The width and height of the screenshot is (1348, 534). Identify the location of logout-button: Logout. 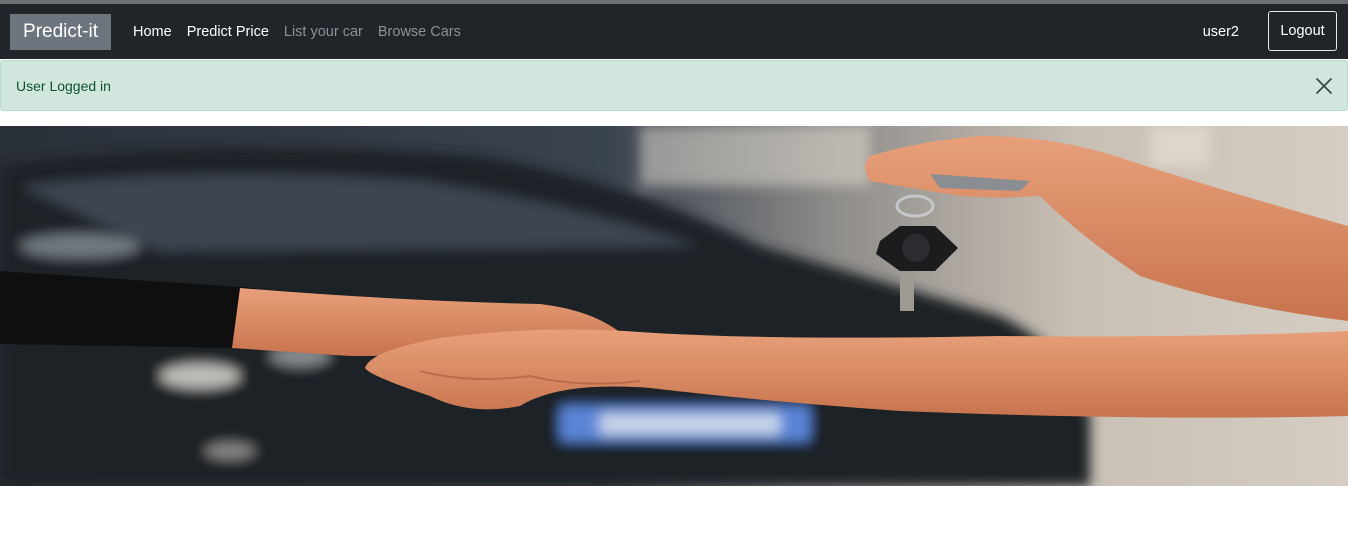
(1302, 31).